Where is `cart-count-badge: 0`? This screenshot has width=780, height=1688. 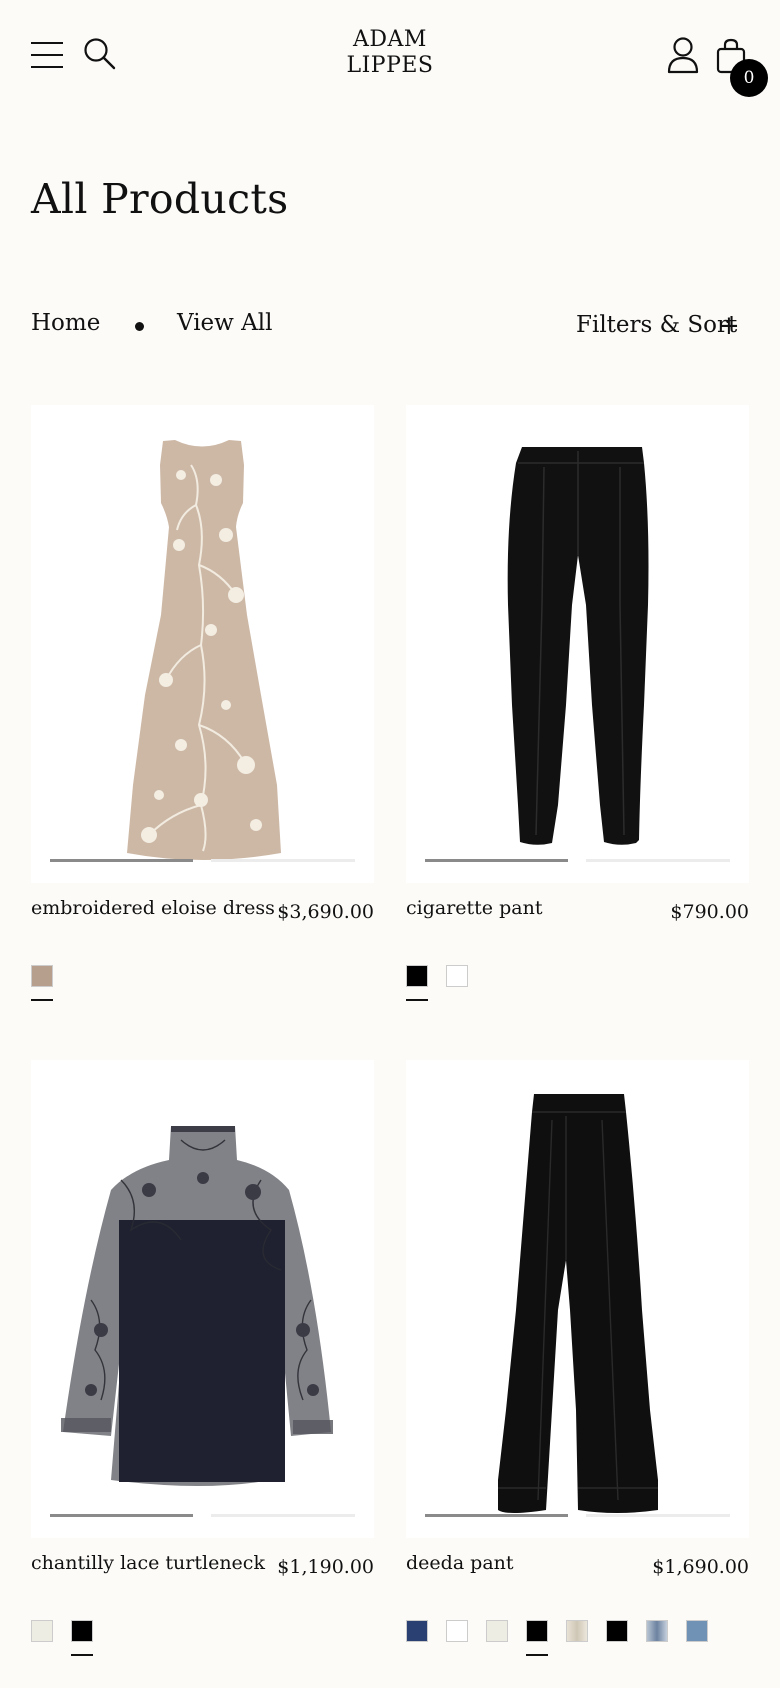
cart-count-badge: 0 is located at coordinates (749, 78).